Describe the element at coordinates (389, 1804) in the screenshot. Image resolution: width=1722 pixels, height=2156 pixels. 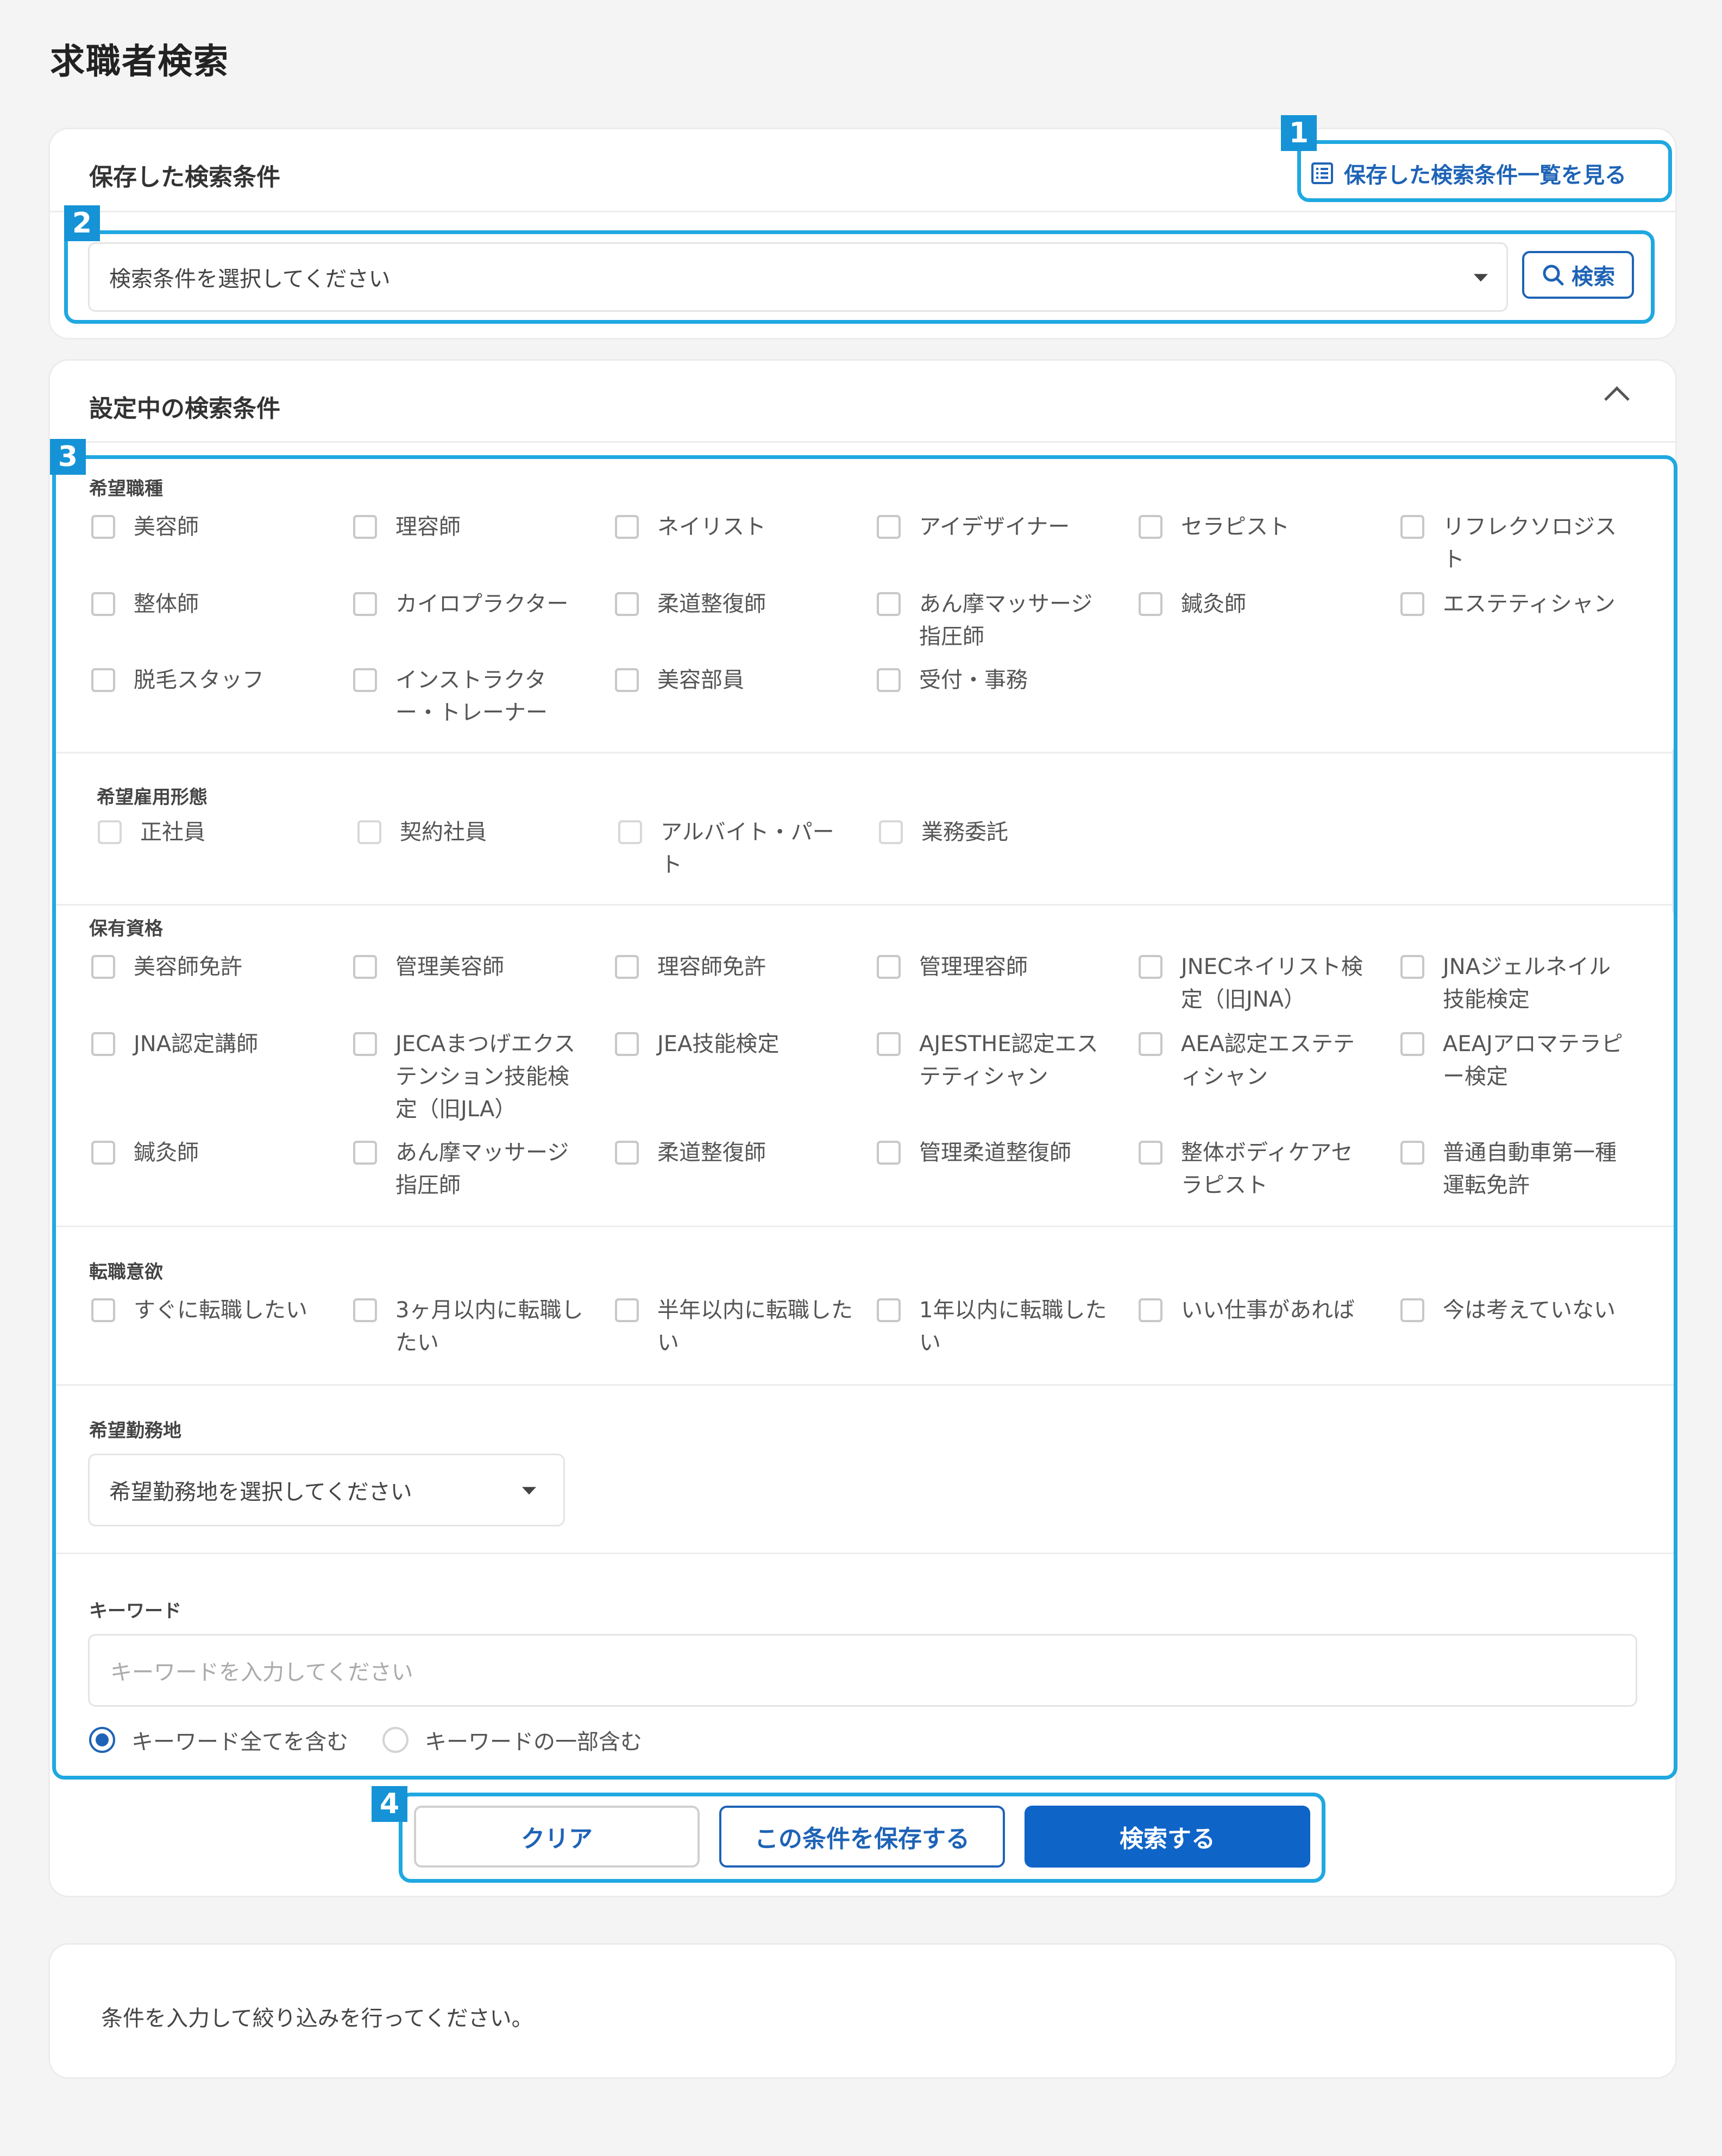
I see `badge-4: 4` at that location.